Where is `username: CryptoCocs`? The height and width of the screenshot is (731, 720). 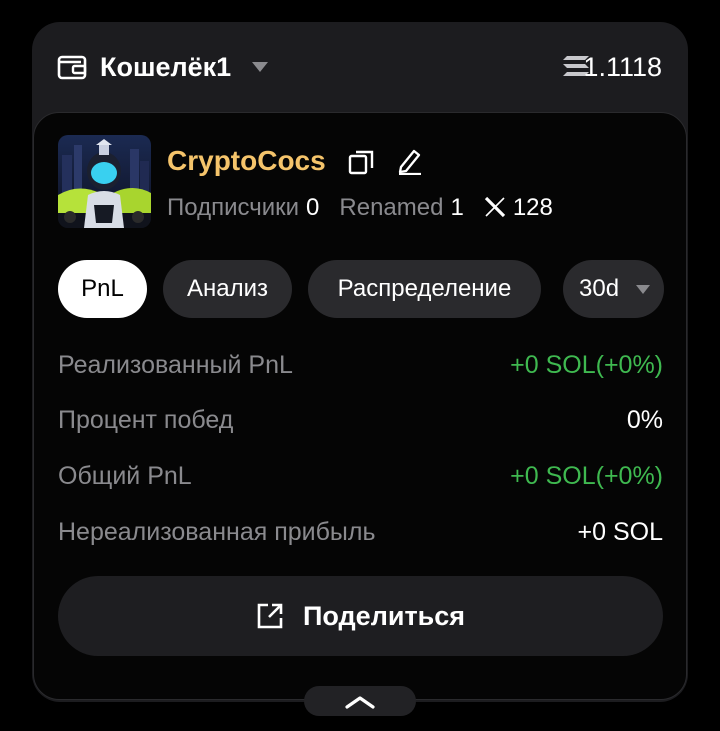
username: CryptoCocs is located at coordinates (246, 160).